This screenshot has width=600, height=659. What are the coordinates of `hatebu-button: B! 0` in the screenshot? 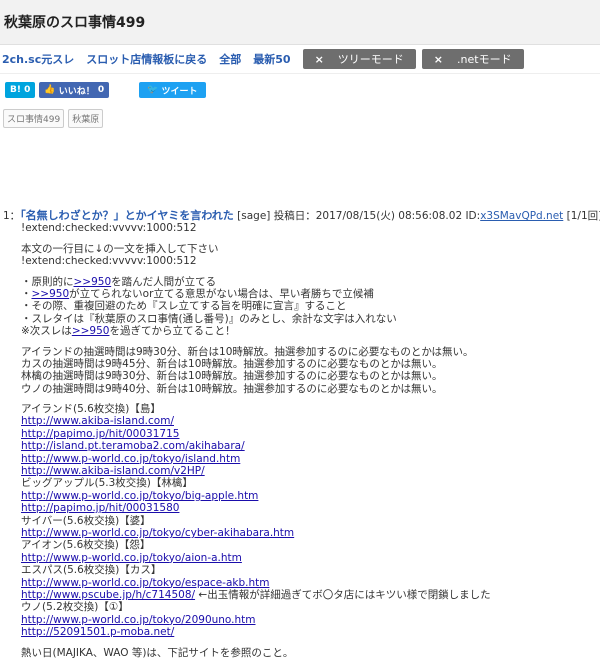 It's located at (20, 90).